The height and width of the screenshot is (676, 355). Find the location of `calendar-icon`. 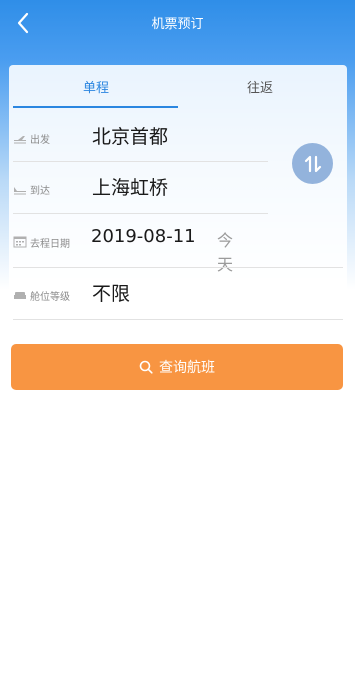

calendar-icon is located at coordinates (20, 242).